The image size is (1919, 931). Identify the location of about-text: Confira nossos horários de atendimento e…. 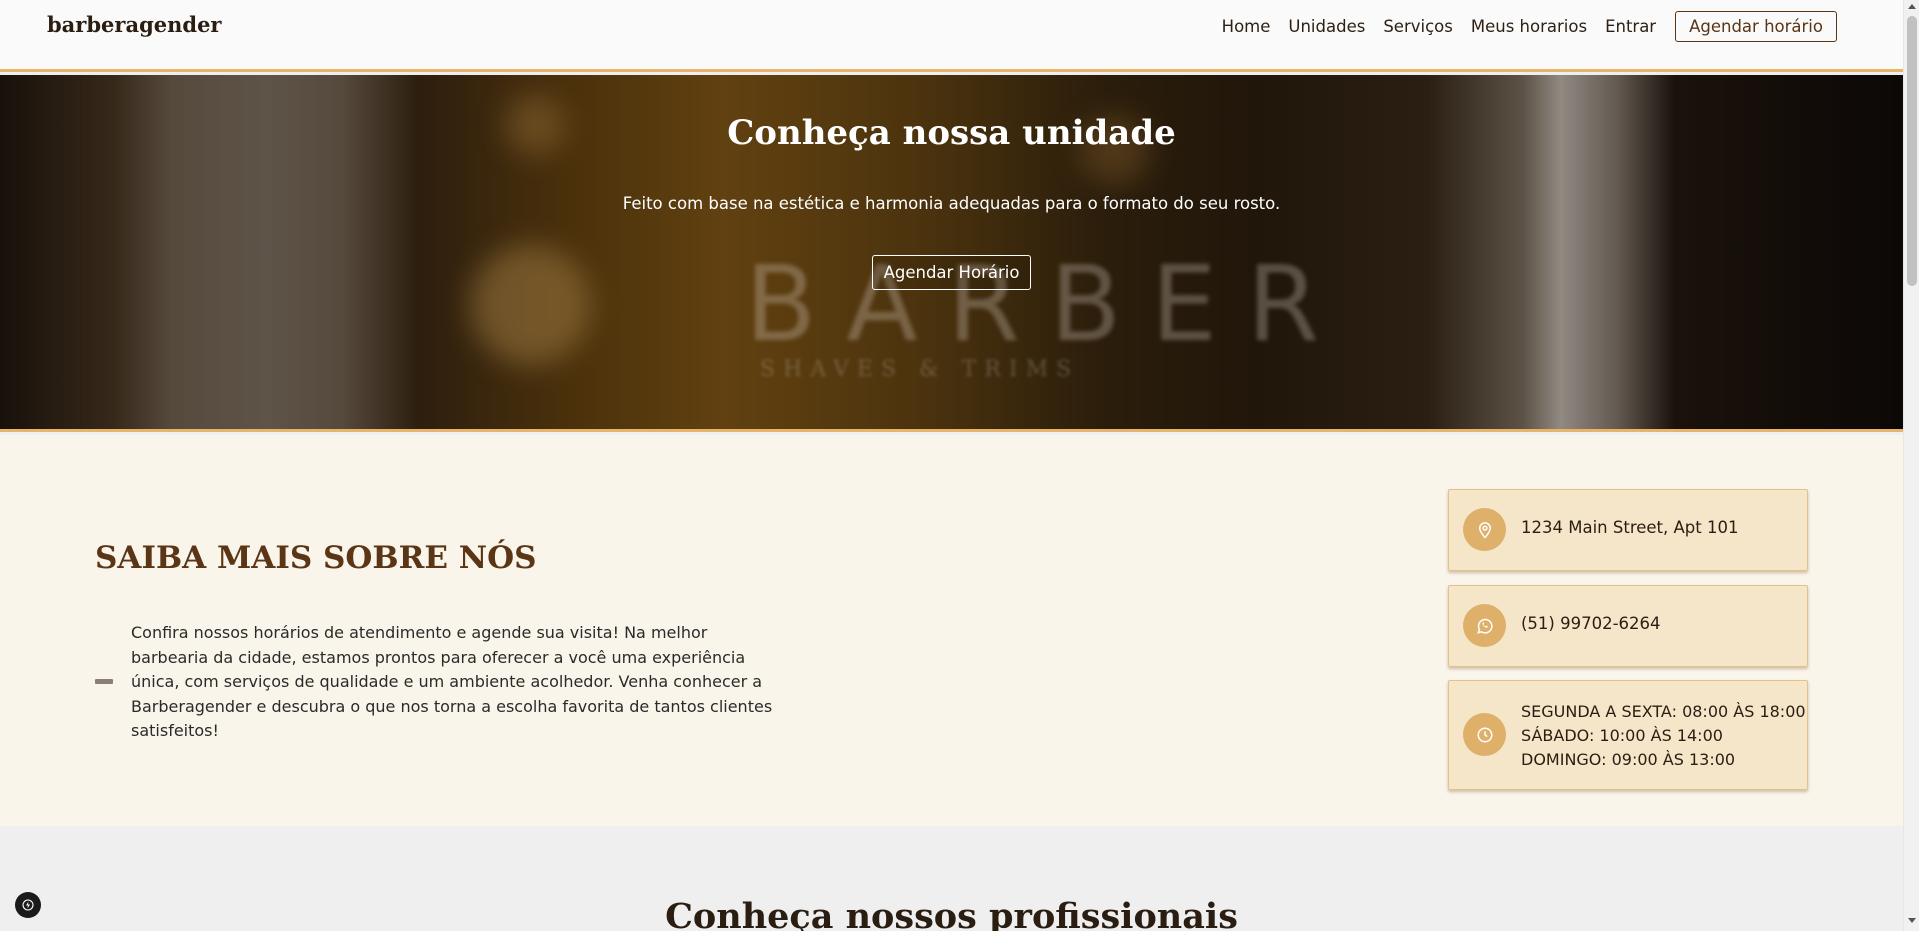
(452, 681).